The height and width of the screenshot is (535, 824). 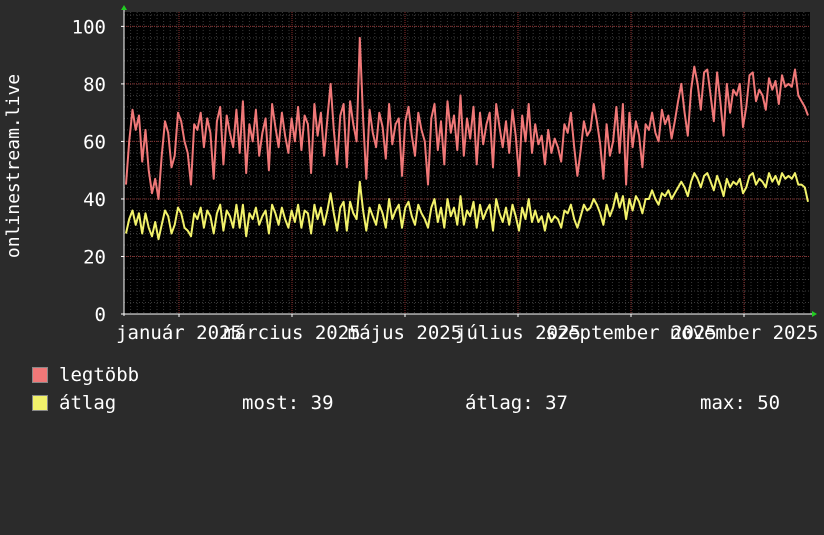 What do you see at coordinates (516, 403) in the screenshot?
I see `stat-average: átlag: 37` at bounding box center [516, 403].